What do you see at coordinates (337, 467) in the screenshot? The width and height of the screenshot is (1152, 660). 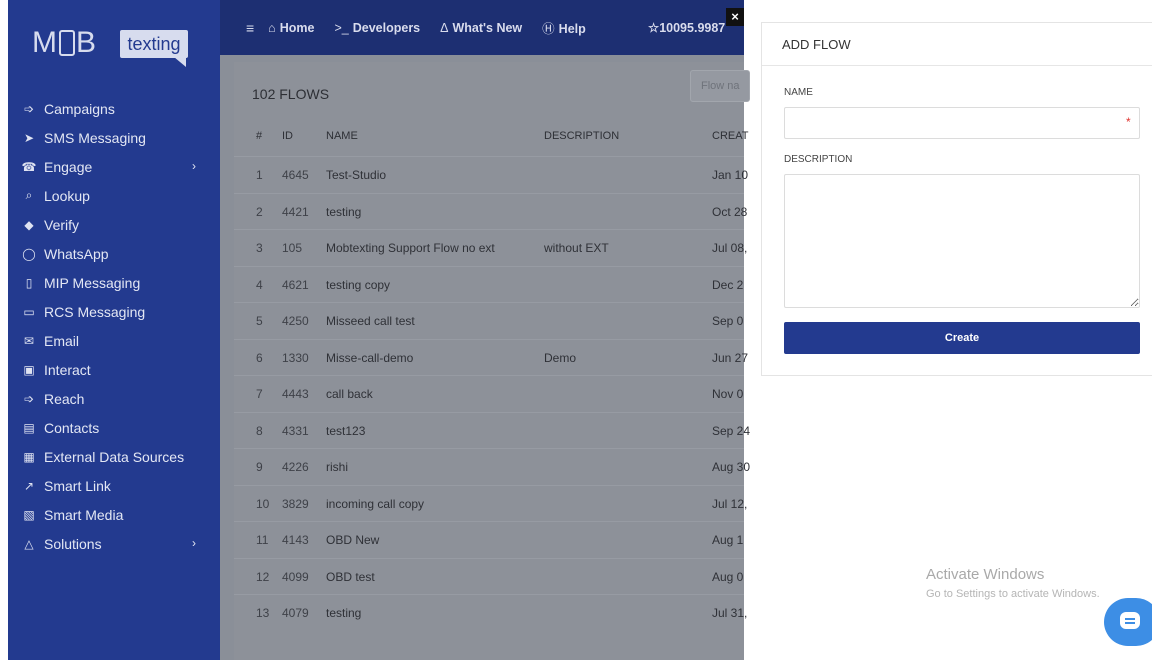 I see `cell-name: rishi` at bounding box center [337, 467].